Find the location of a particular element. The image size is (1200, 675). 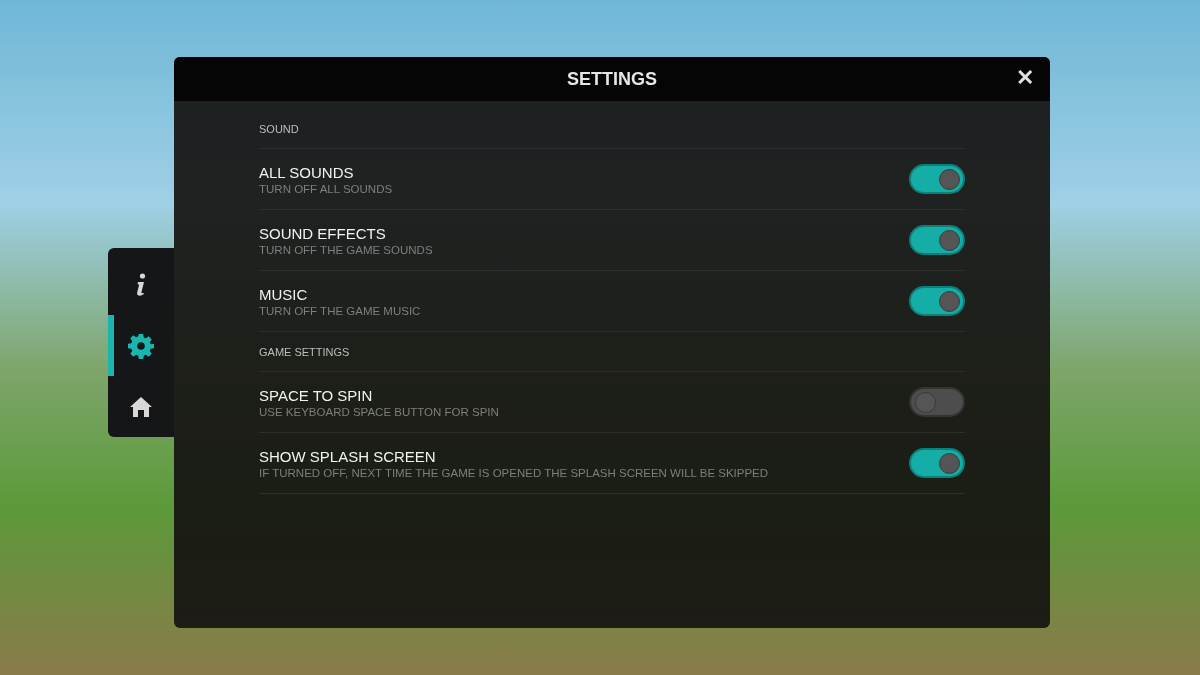

option-label: SPACE TO SPIN is located at coordinates (316, 395).